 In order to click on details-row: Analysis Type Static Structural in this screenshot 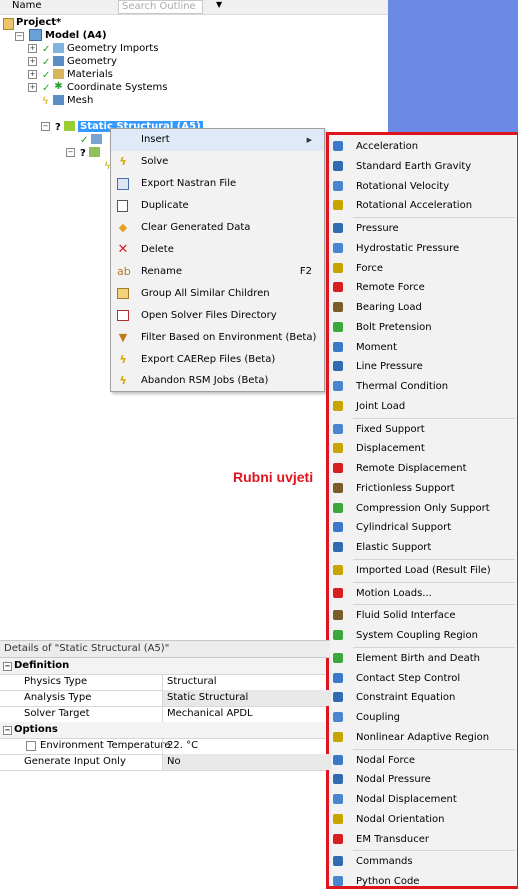, I will do `click(165, 698)`.